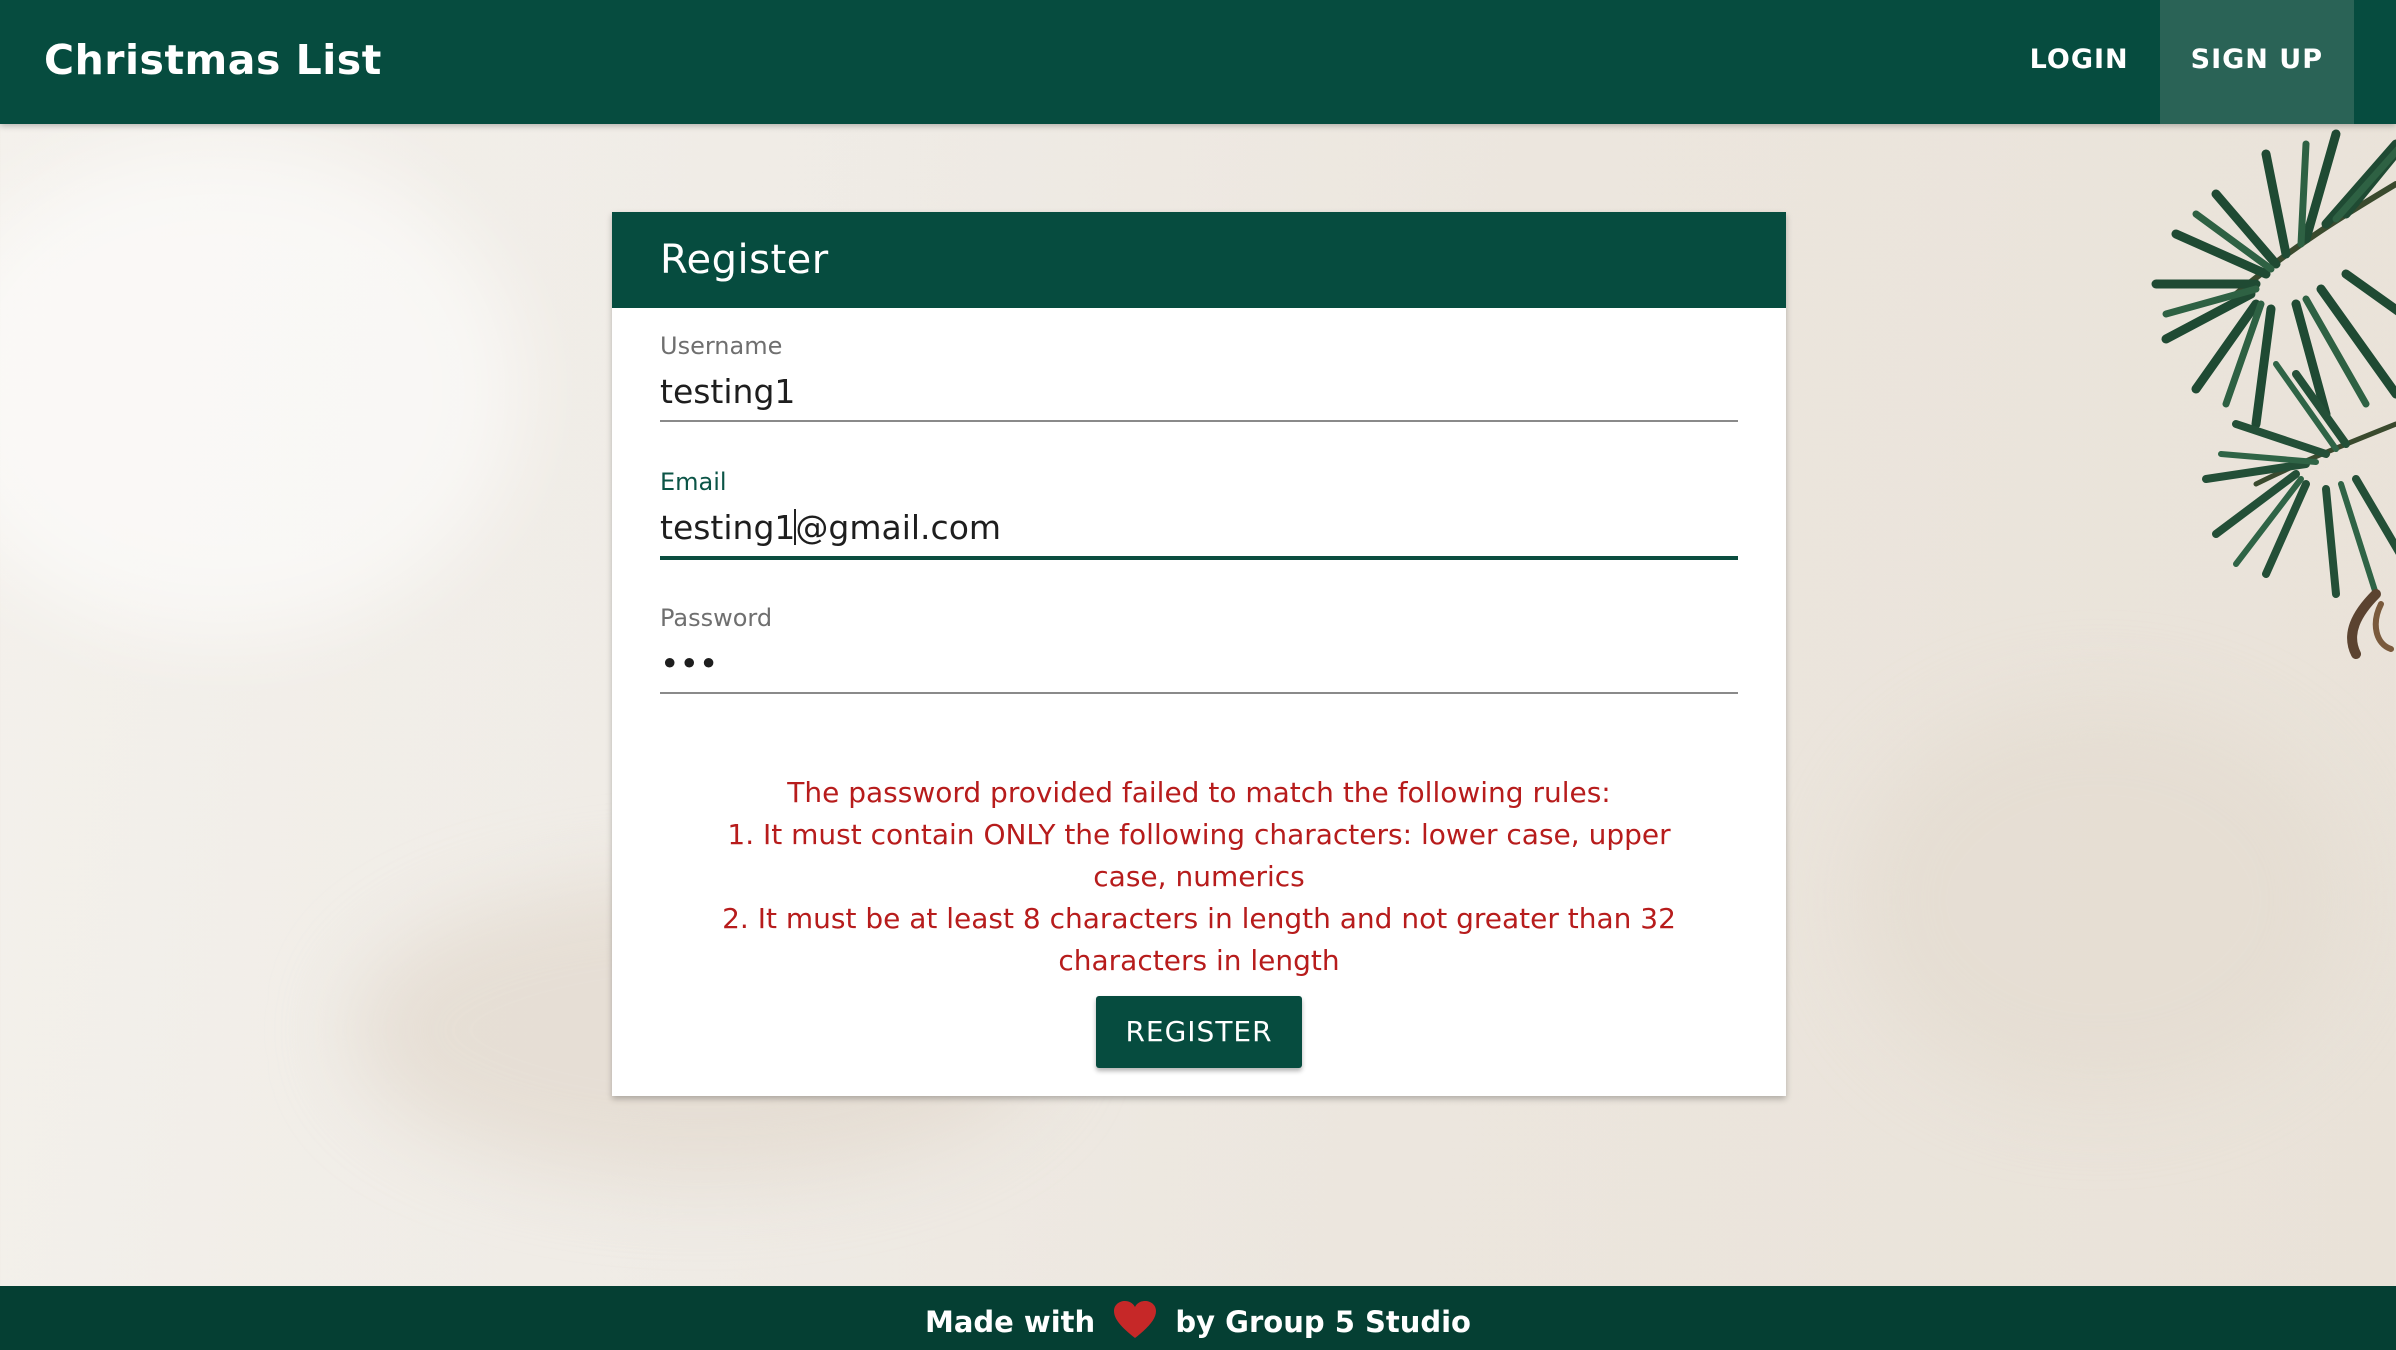  Describe the element at coordinates (2273, 394) in the screenshot. I see `pine-branch-decoration` at that location.